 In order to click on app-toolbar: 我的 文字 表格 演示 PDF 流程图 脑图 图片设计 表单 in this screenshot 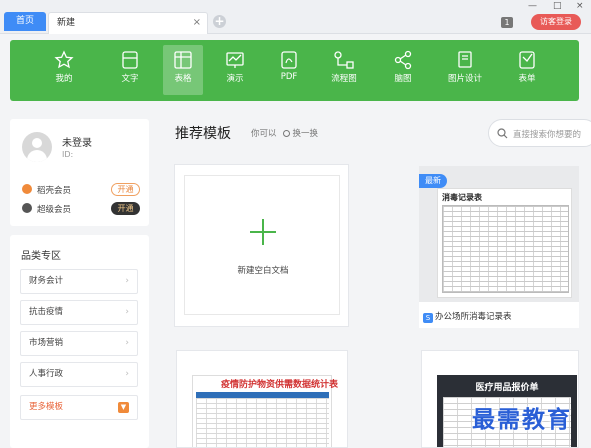, I will do `click(294, 70)`.